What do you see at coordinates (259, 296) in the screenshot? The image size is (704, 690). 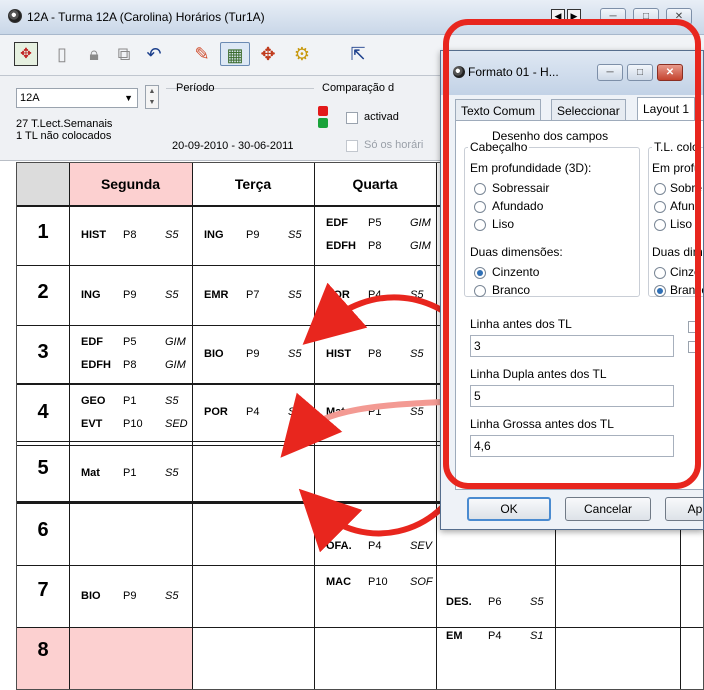 I see `lesson-cell: EMR P7 S5` at bounding box center [259, 296].